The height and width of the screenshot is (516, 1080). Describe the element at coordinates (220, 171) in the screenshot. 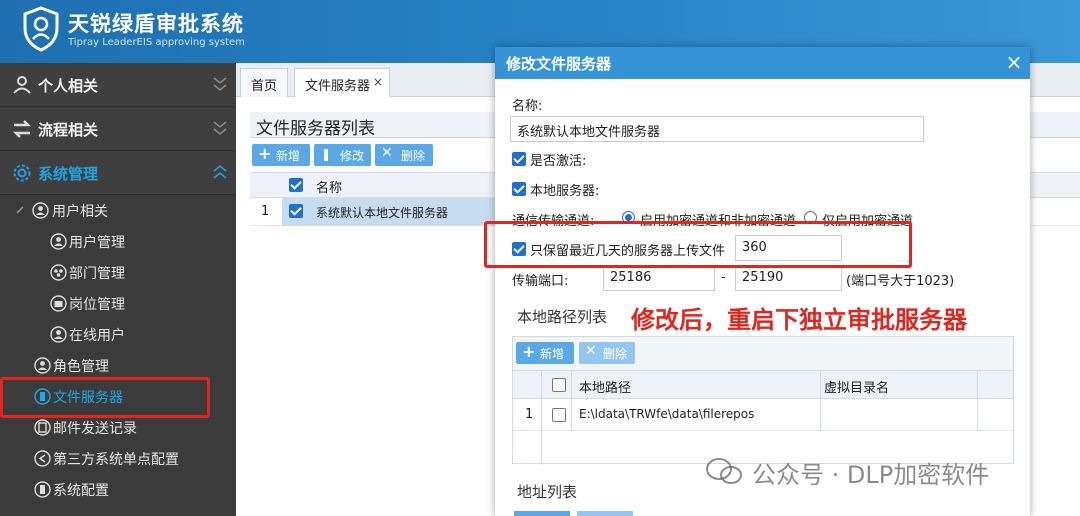

I see `chevron-double-up-icon` at that location.